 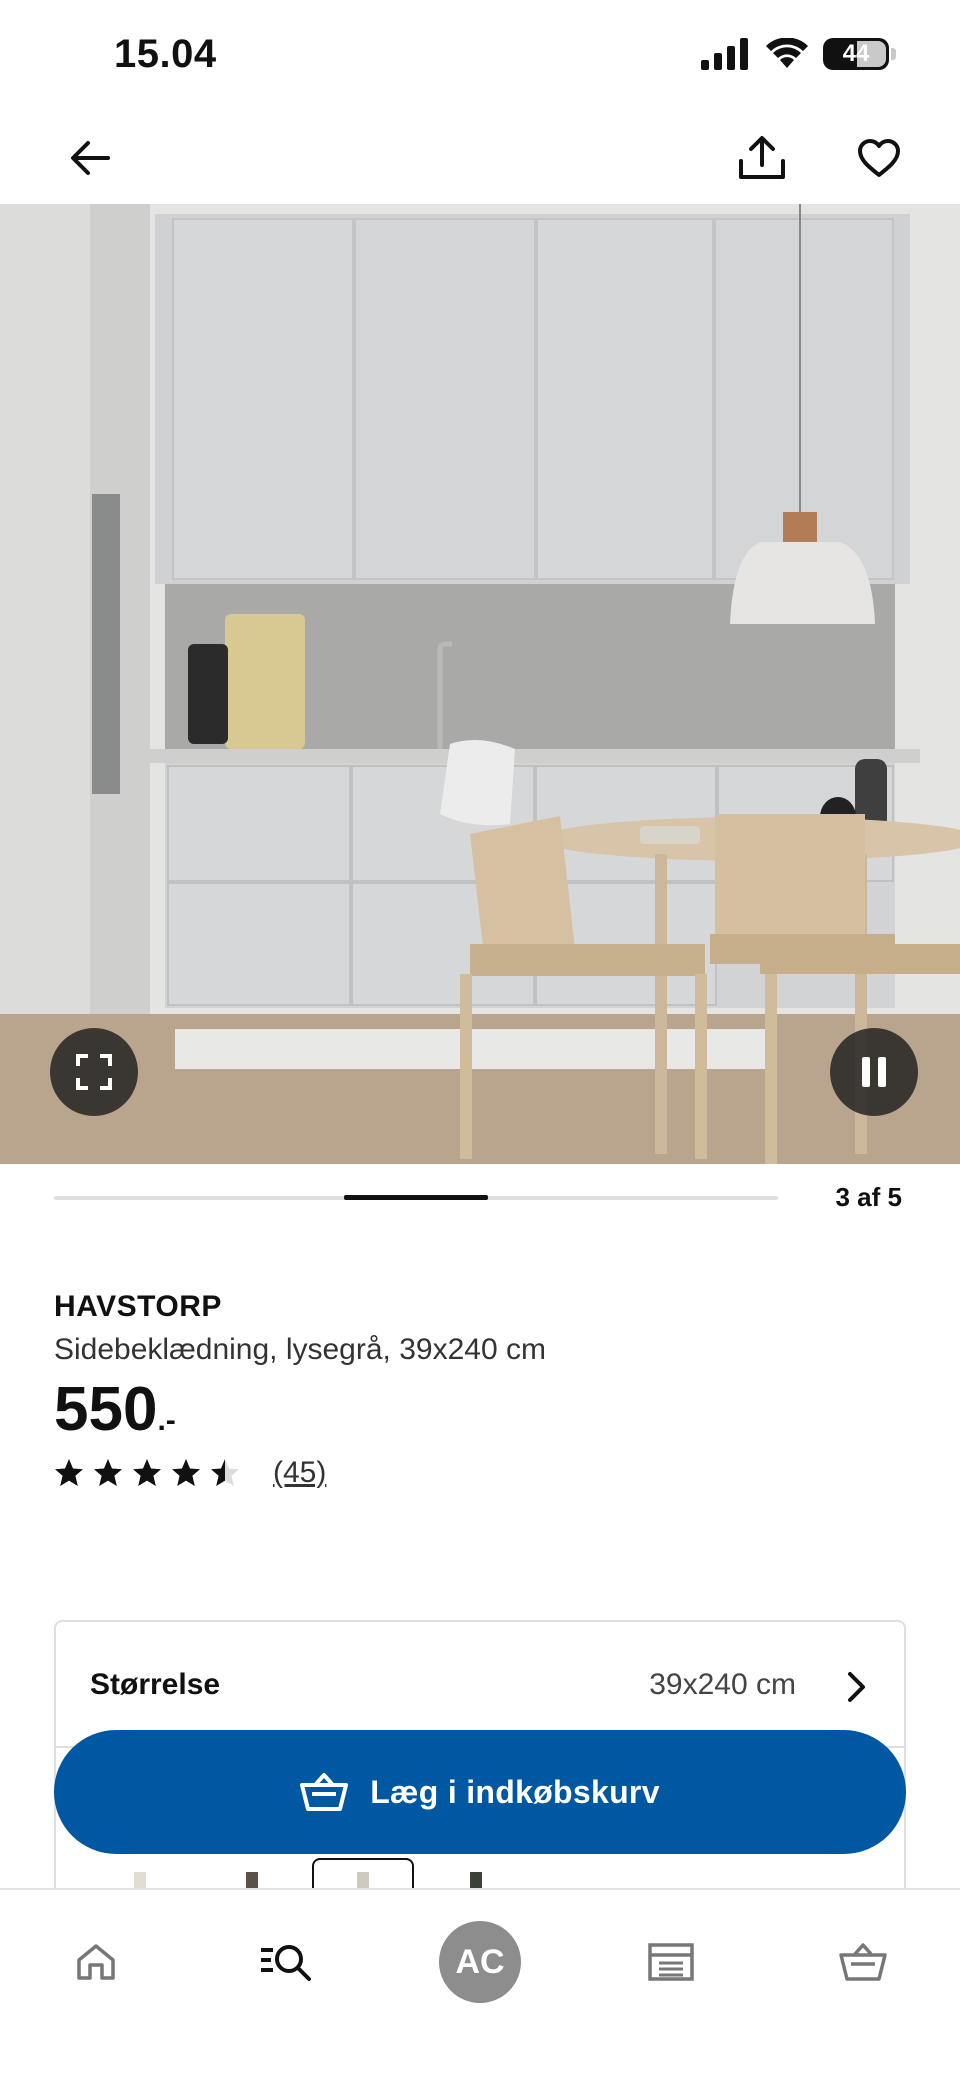 What do you see at coordinates (724, 54) in the screenshot?
I see `signal-icon` at bounding box center [724, 54].